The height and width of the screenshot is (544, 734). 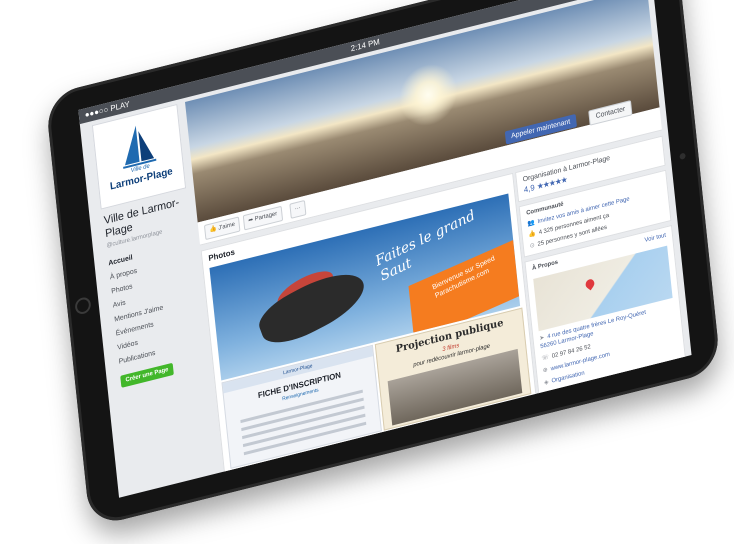 I want to click on like-button: 👍 J'aime, so click(x=222, y=228).